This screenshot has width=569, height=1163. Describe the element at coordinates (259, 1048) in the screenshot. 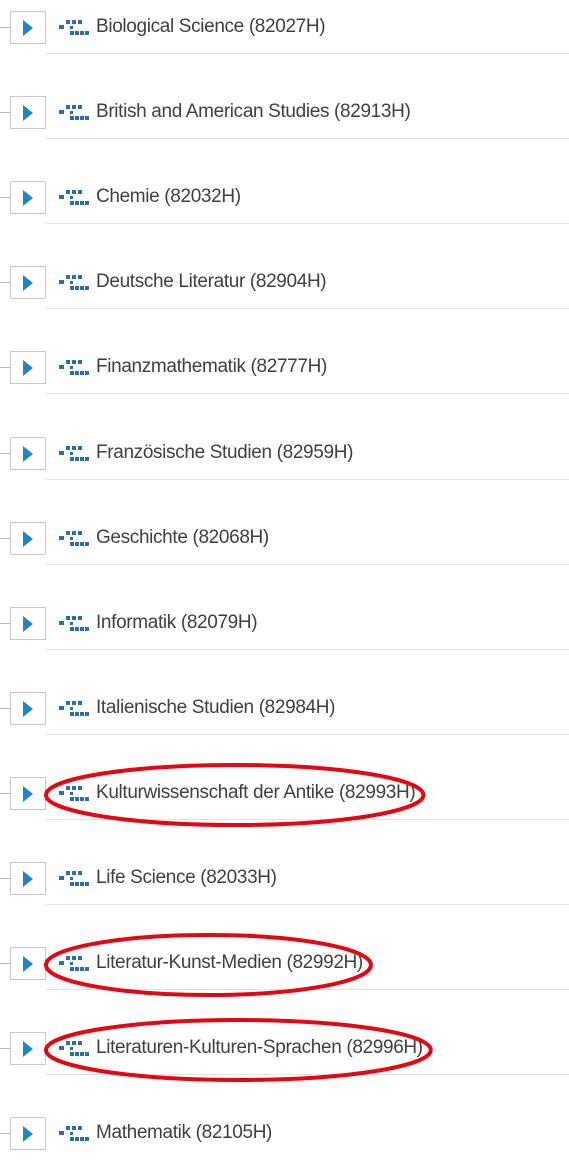

I see `tree-item-label: Literaturen-Kulturen-Sprachen (82996H)` at that location.